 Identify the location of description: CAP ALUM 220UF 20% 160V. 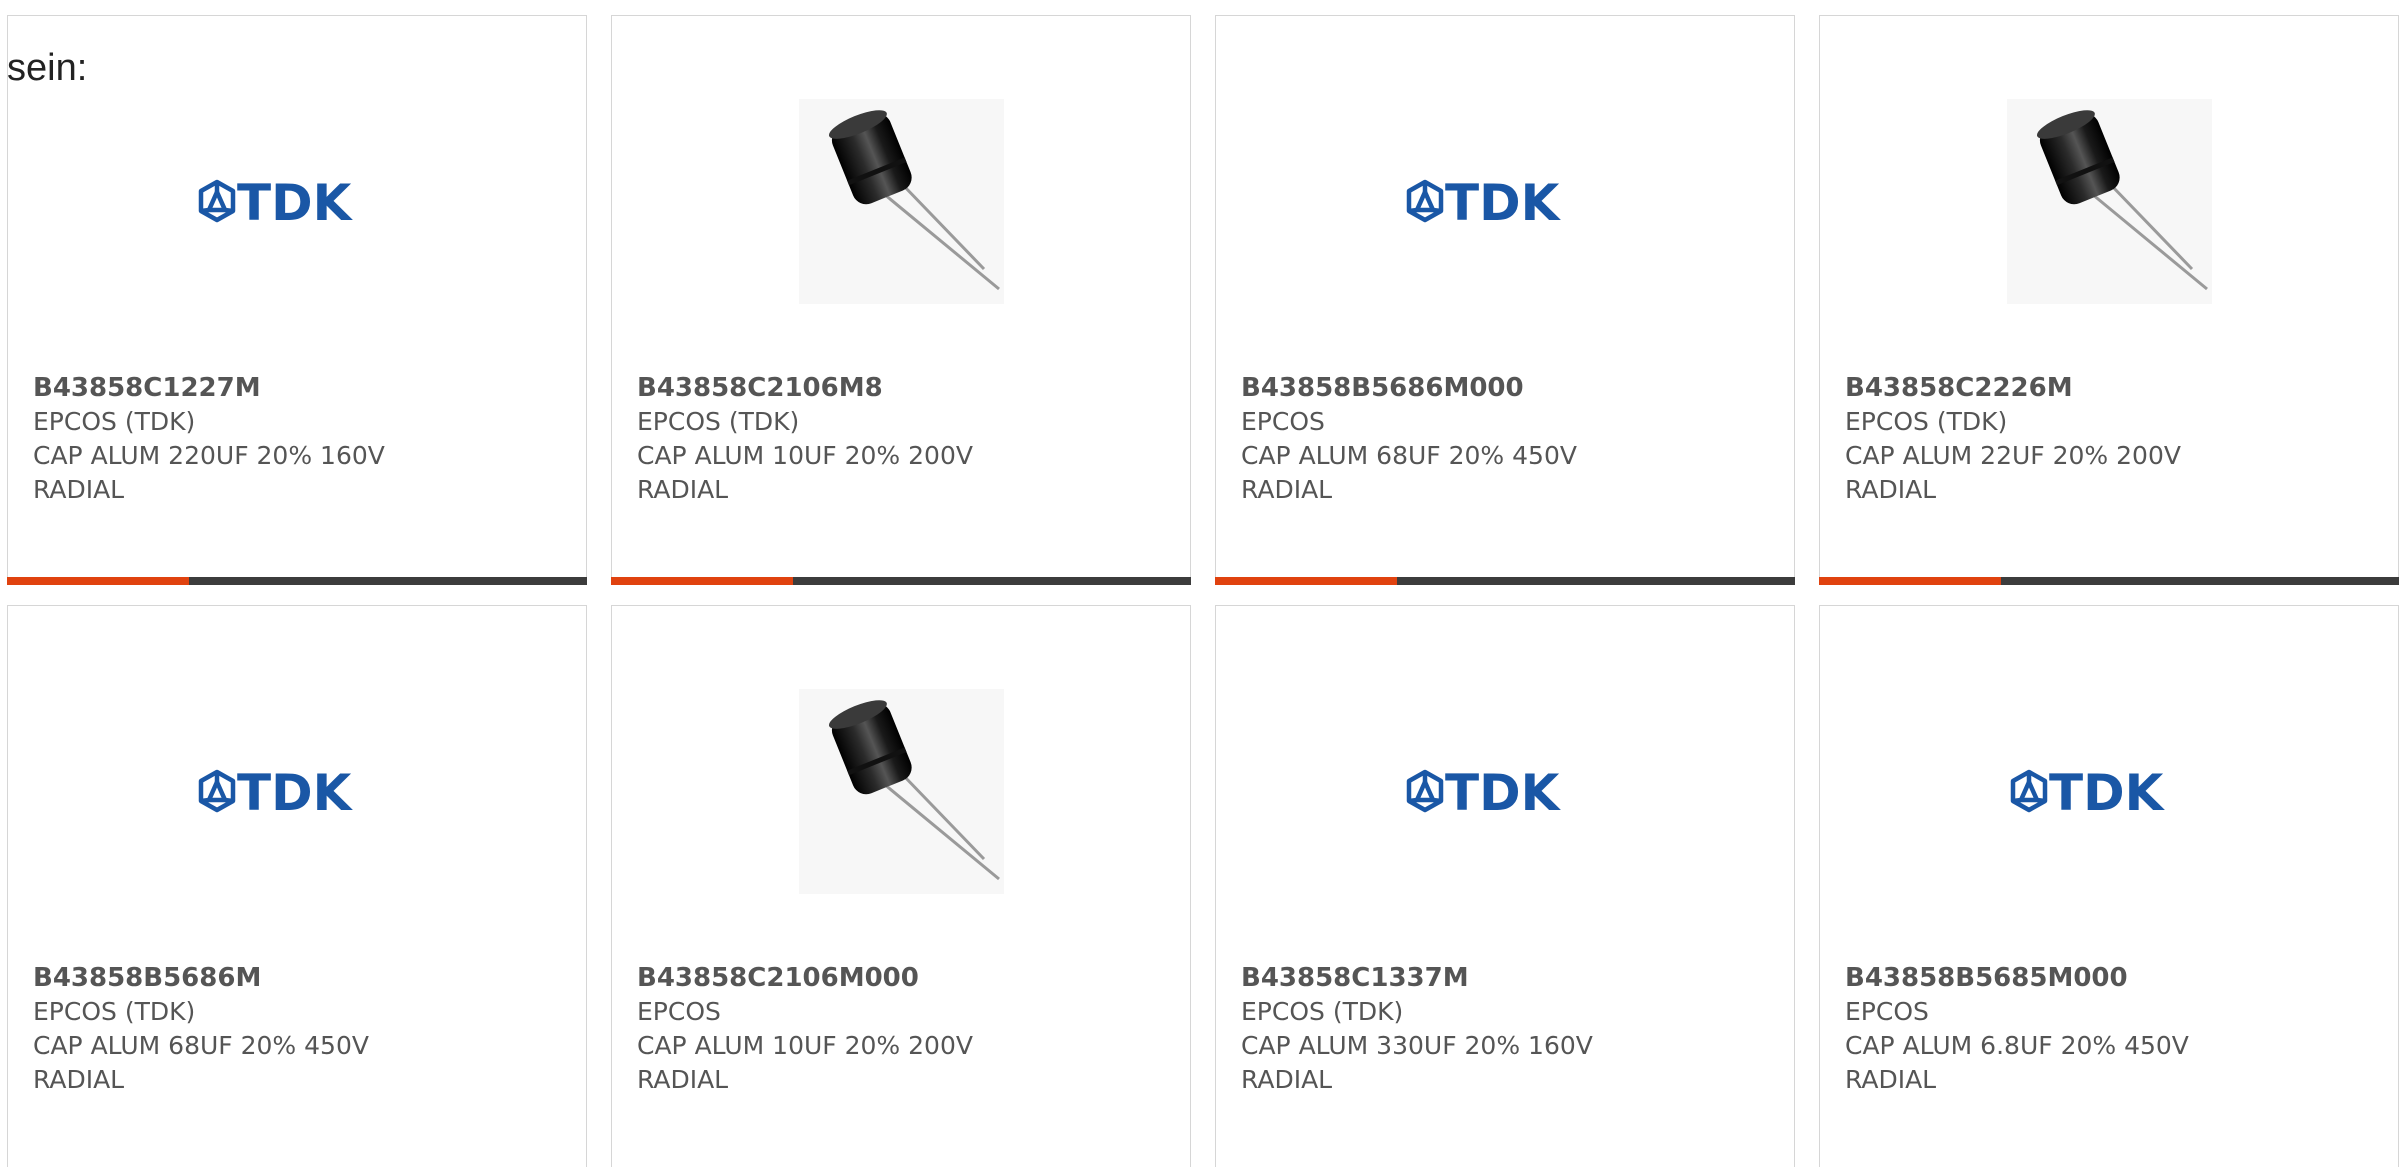
(209, 455).